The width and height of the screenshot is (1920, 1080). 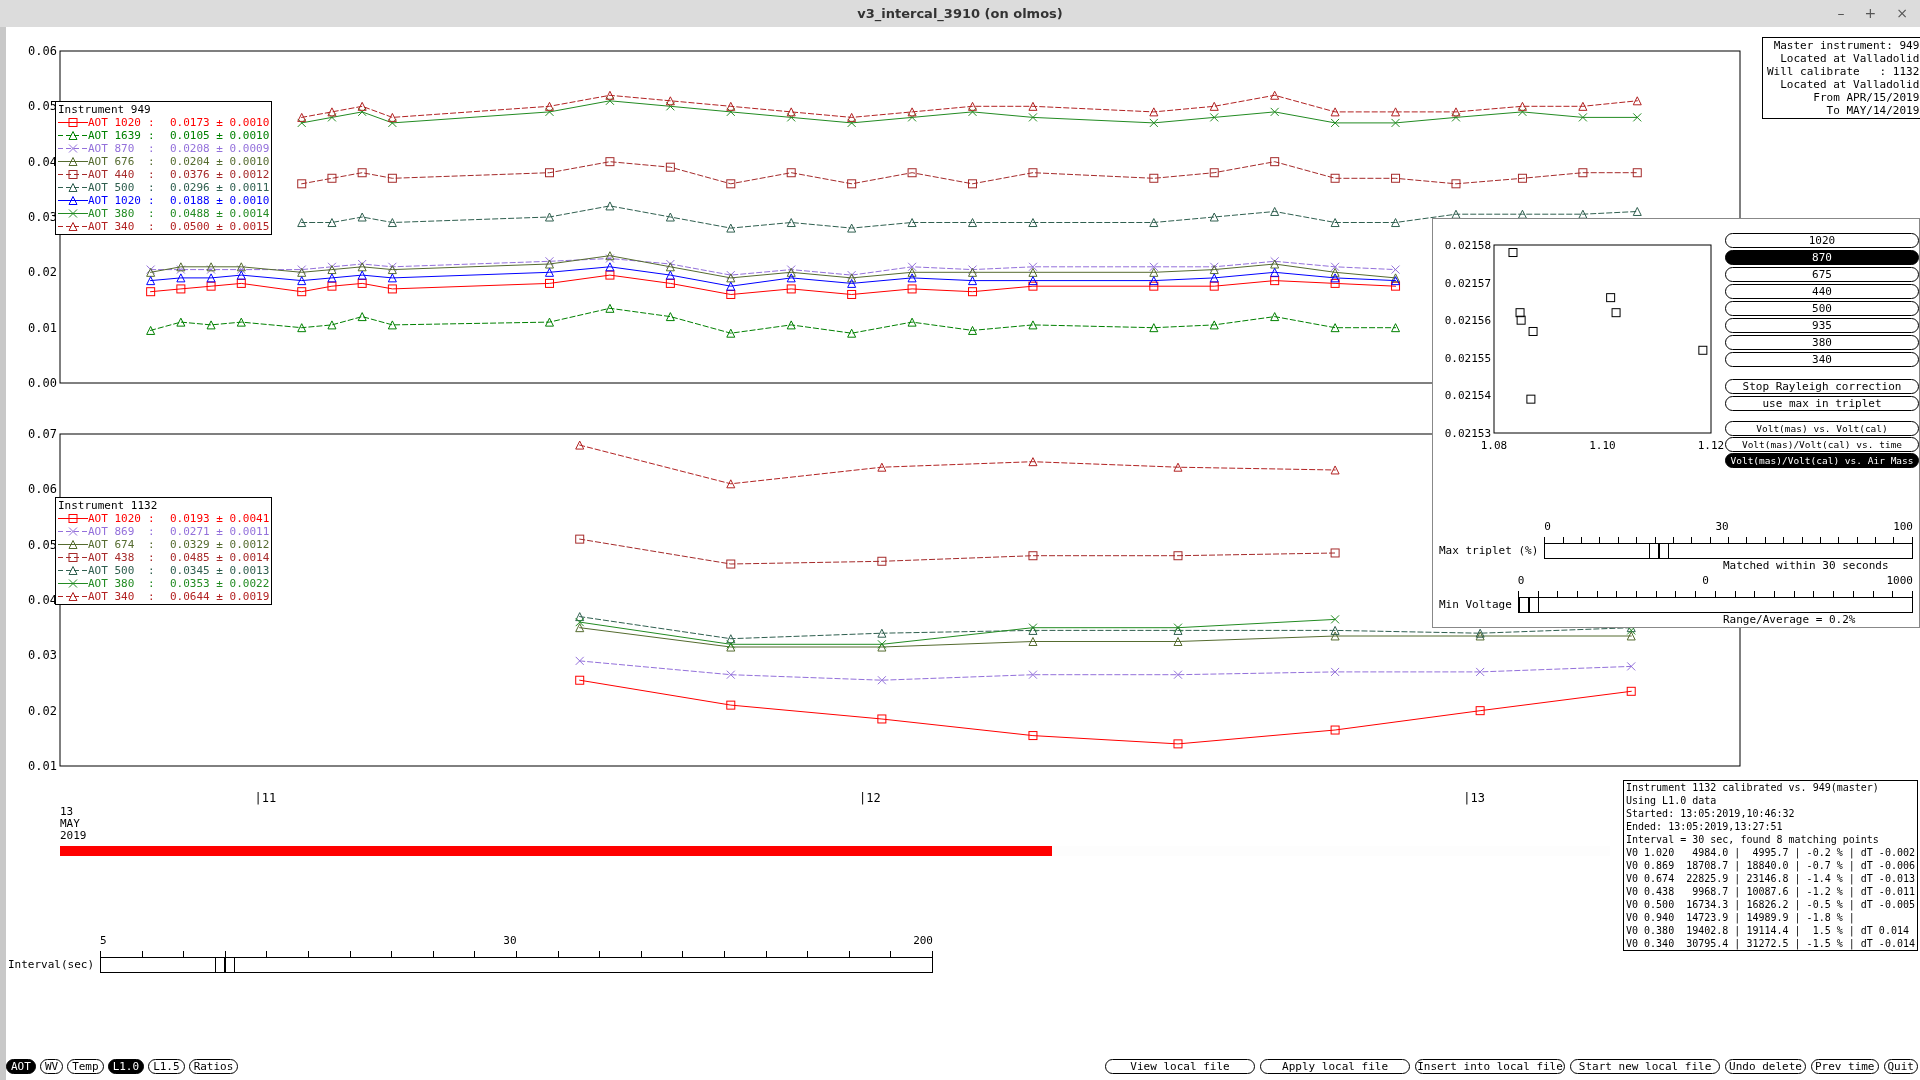 What do you see at coordinates (126, 1066) in the screenshot?
I see `mode-toggle: L1.0` at bounding box center [126, 1066].